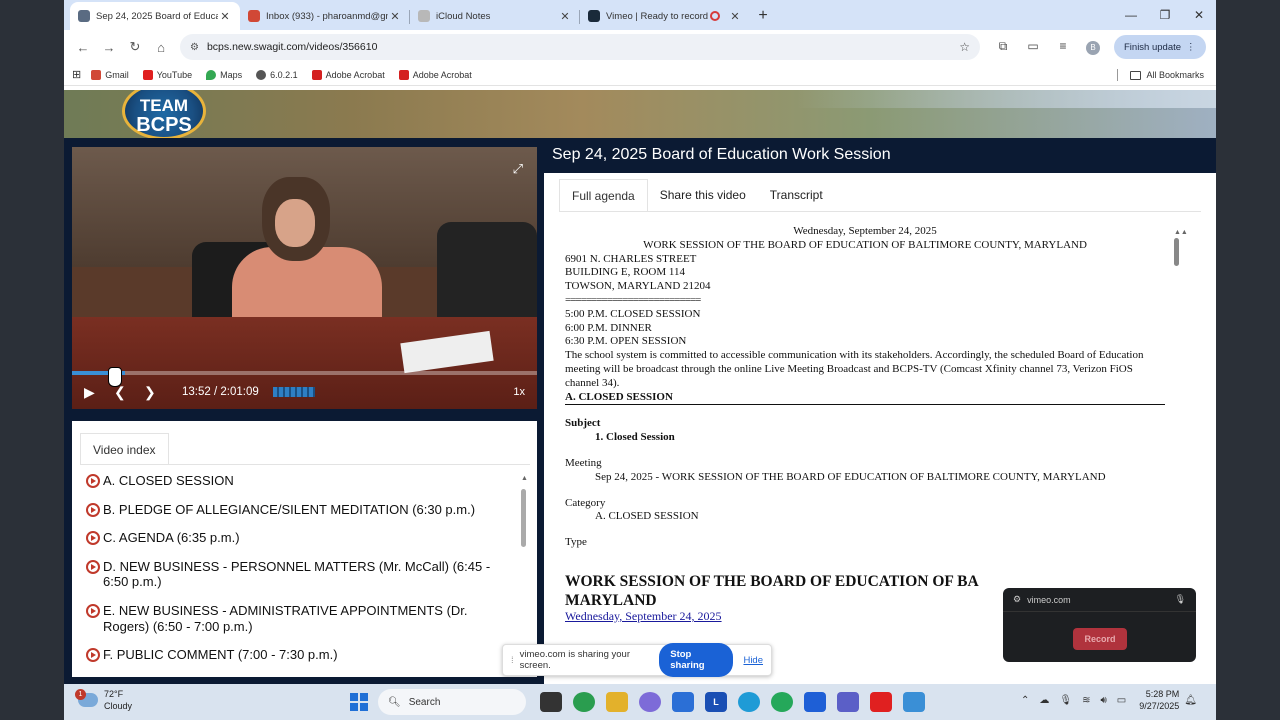 This screenshot has height=720, width=1280. I want to click on tab-video-index: Video index, so click(124, 449).